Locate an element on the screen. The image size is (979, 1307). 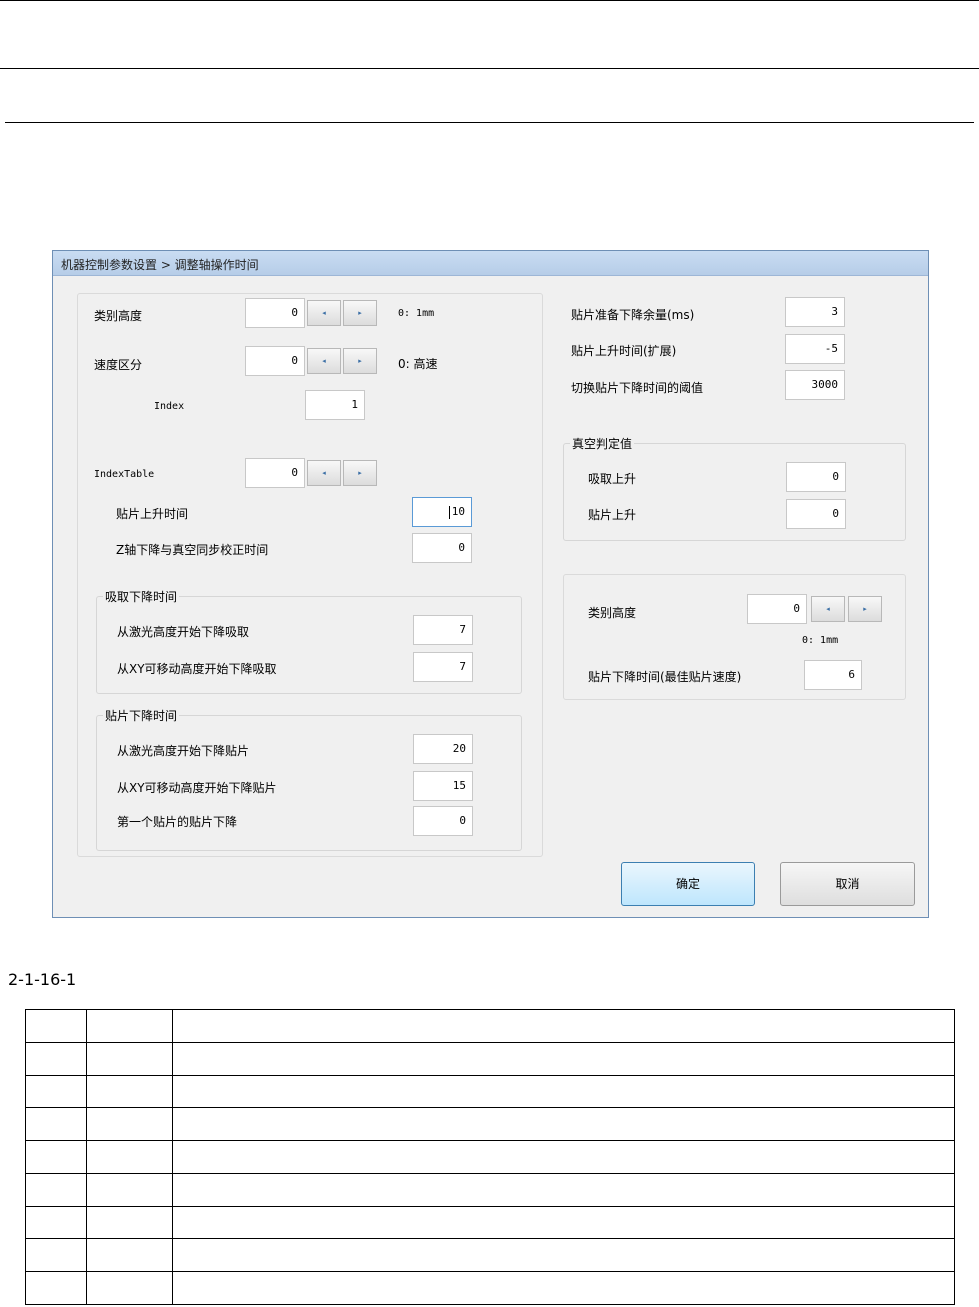
index-label: Index is located at coordinates (169, 406).